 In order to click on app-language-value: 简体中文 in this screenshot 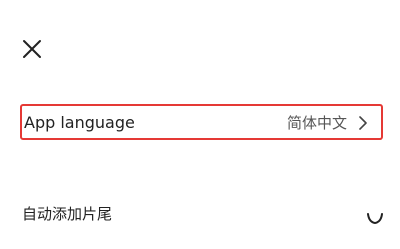, I will do `click(316, 123)`.